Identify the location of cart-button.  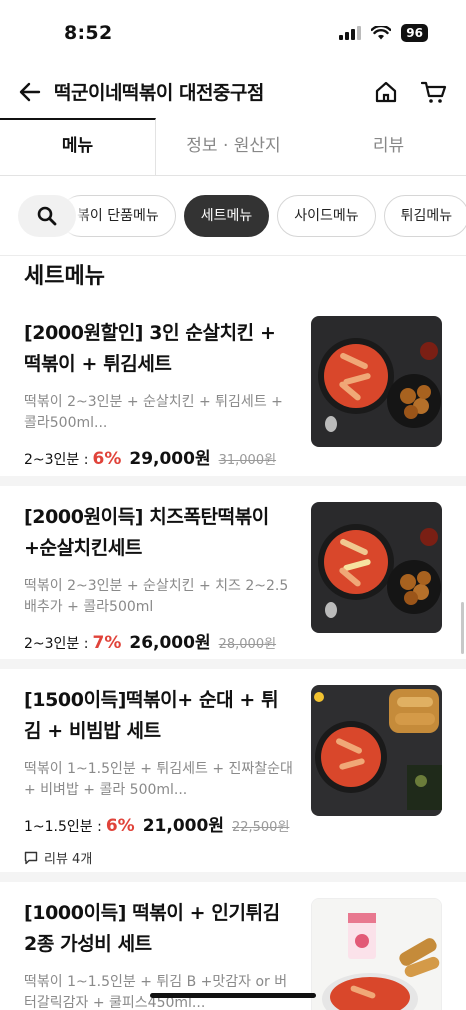
(434, 92).